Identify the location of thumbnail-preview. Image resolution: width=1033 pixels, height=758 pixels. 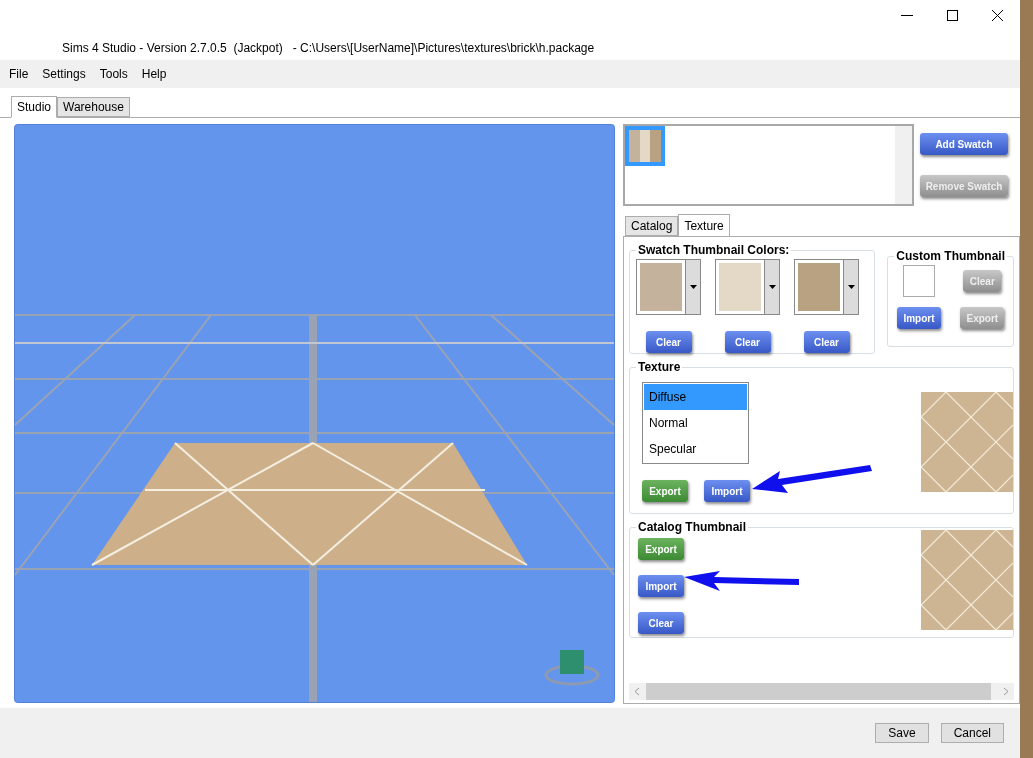
(919, 281).